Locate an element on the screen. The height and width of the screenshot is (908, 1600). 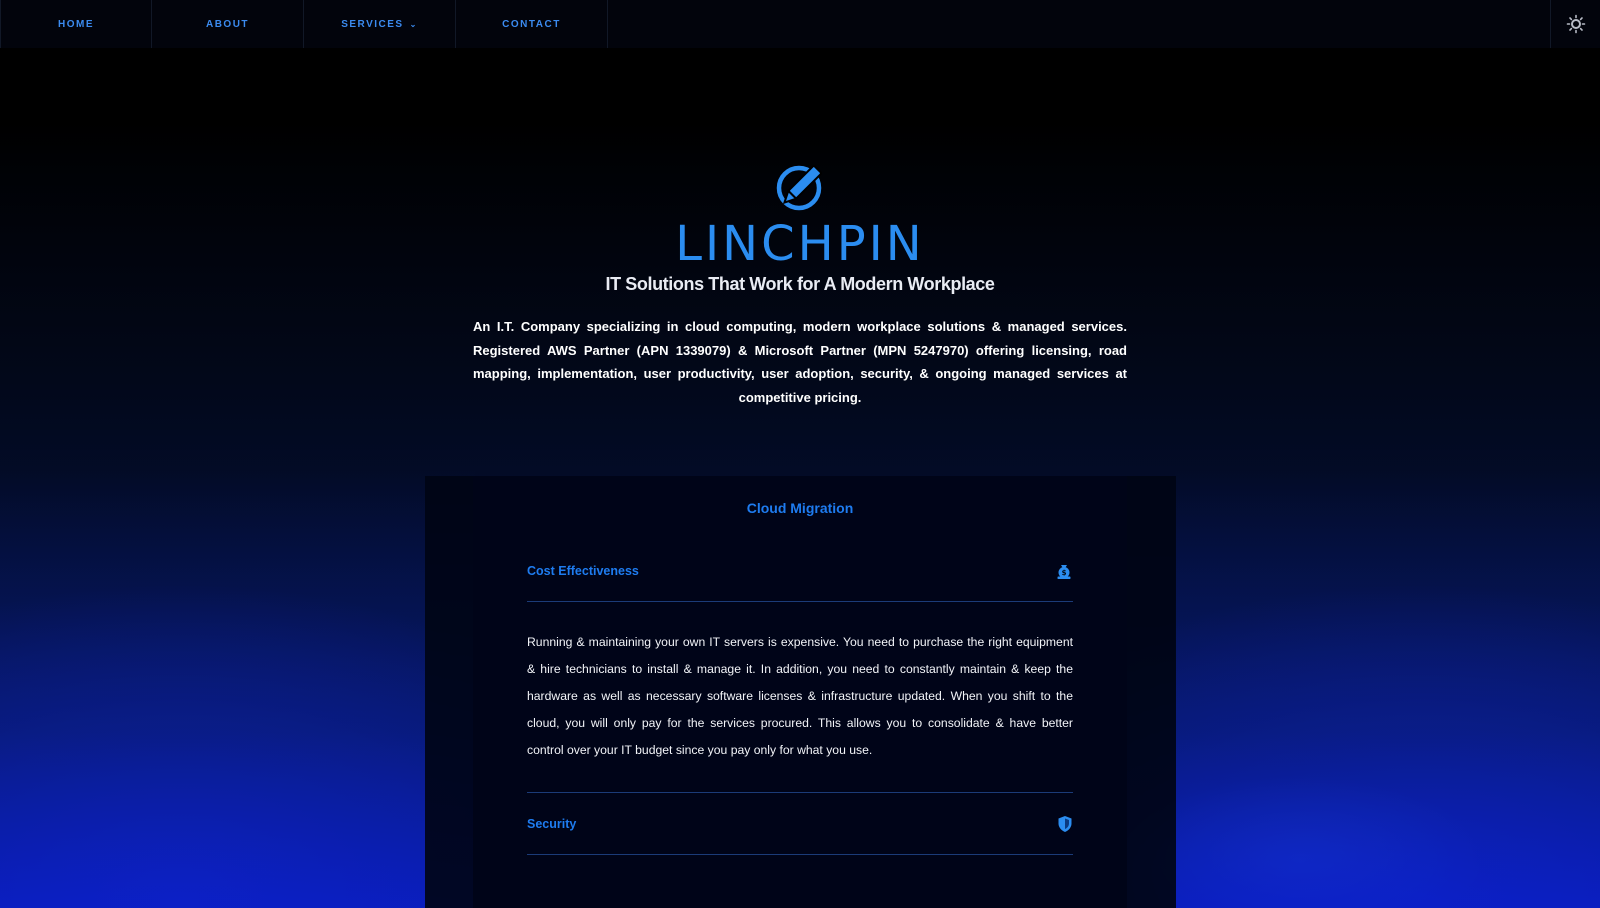
nav-item-services: SERVICES ⌄ is located at coordinates (380, 24).